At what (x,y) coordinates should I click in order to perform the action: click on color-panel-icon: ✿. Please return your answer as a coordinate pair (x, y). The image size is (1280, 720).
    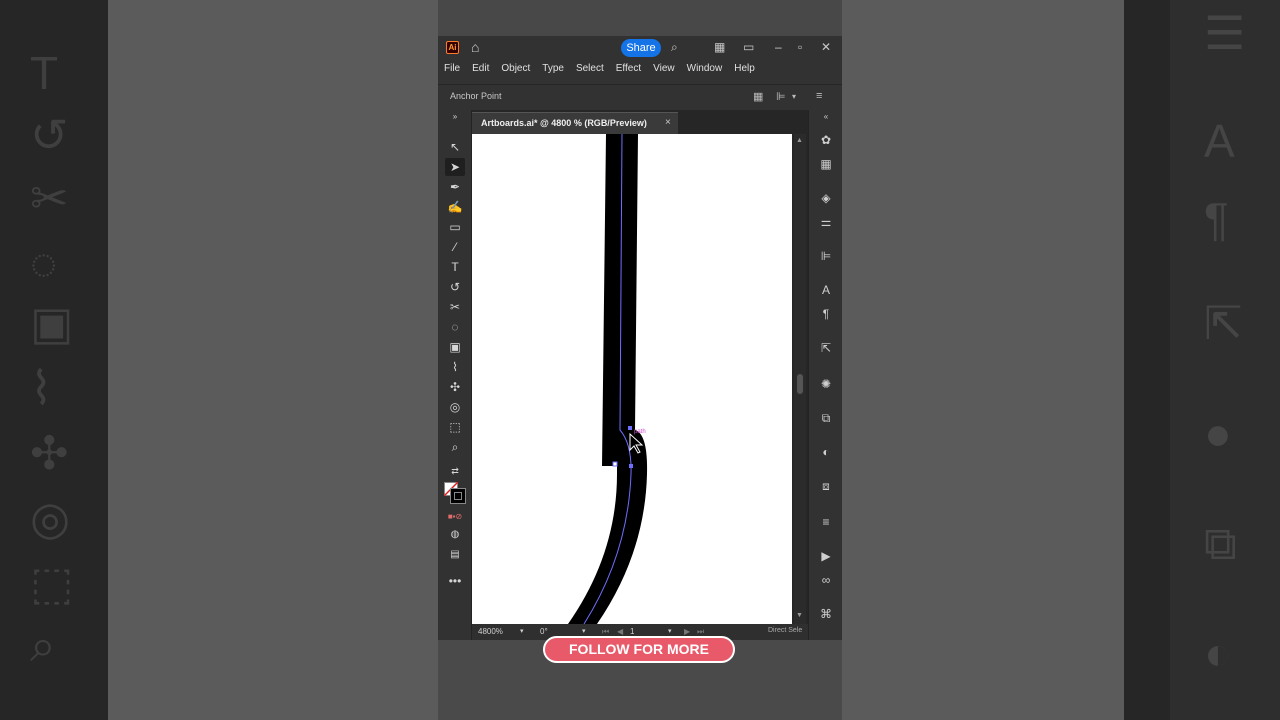
    Looking at the image, I should click on (826, 140).